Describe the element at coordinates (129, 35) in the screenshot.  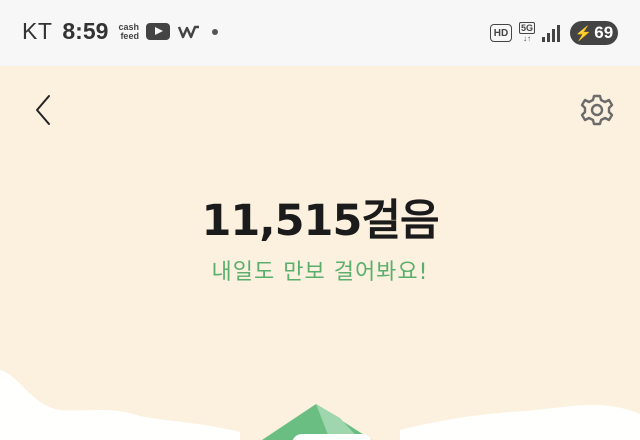
I see `cashfeed-line2: feed` at that location.